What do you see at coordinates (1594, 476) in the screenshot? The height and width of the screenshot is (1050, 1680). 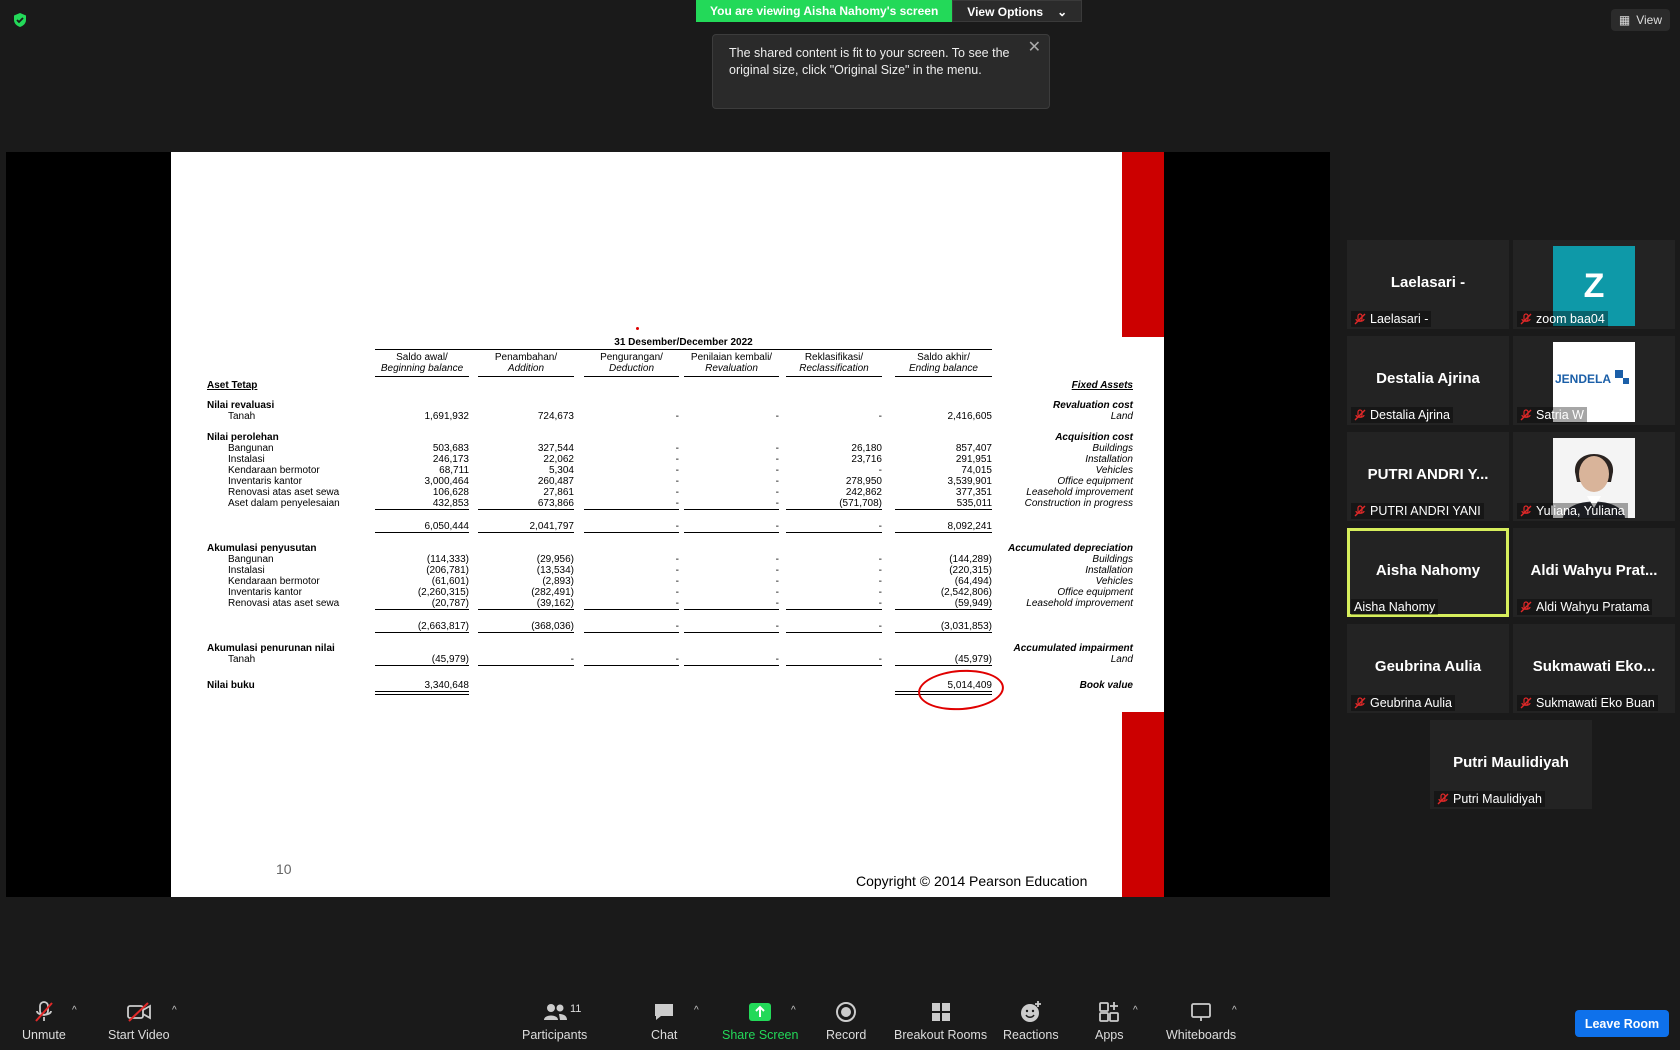 I see `participant-tile: Yuliana, Yuliana` at bounding box center [1594, 476].